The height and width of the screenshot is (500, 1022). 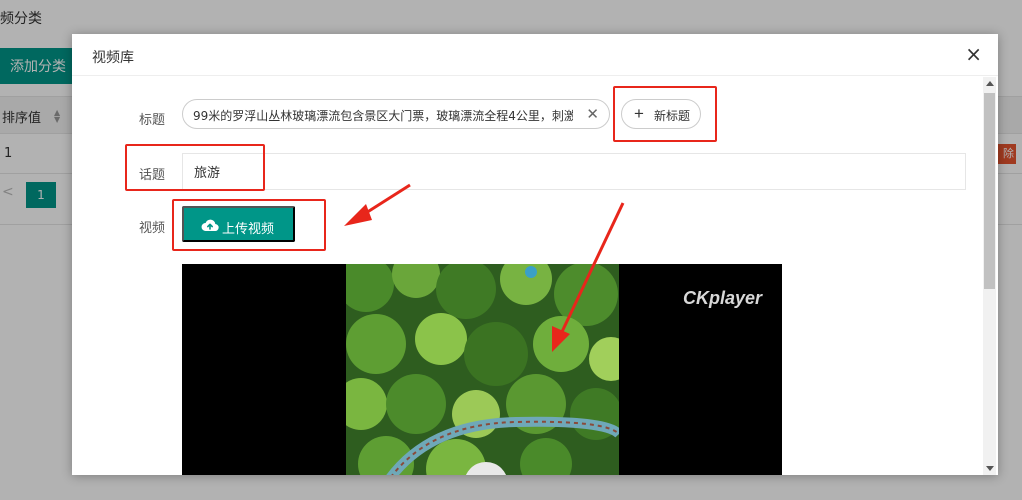 What do you see at coordinates (535, 55) in the screenshot?
I see `modal-header: 视频库 ×` at bounding box center [535, 55].